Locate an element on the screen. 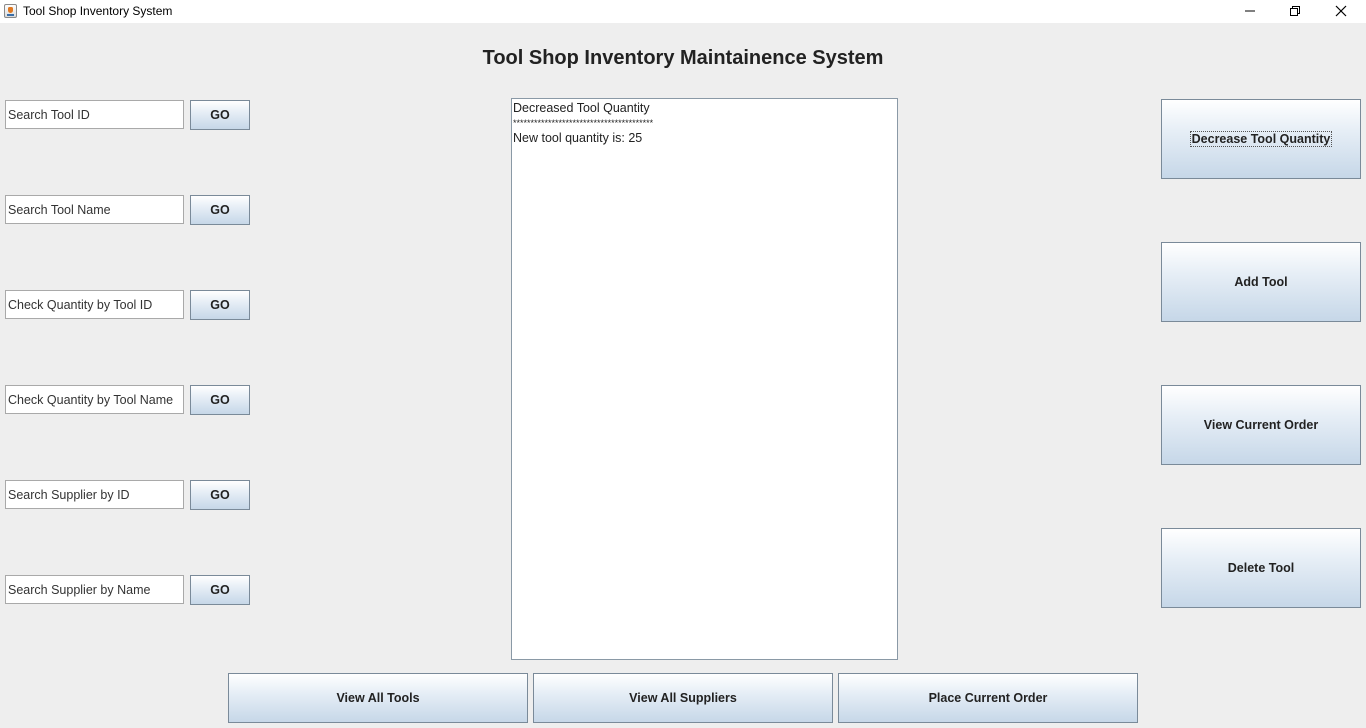 The width and height of the screenshot is (1366, 728). close-button is located at coordinates (1341, 11).